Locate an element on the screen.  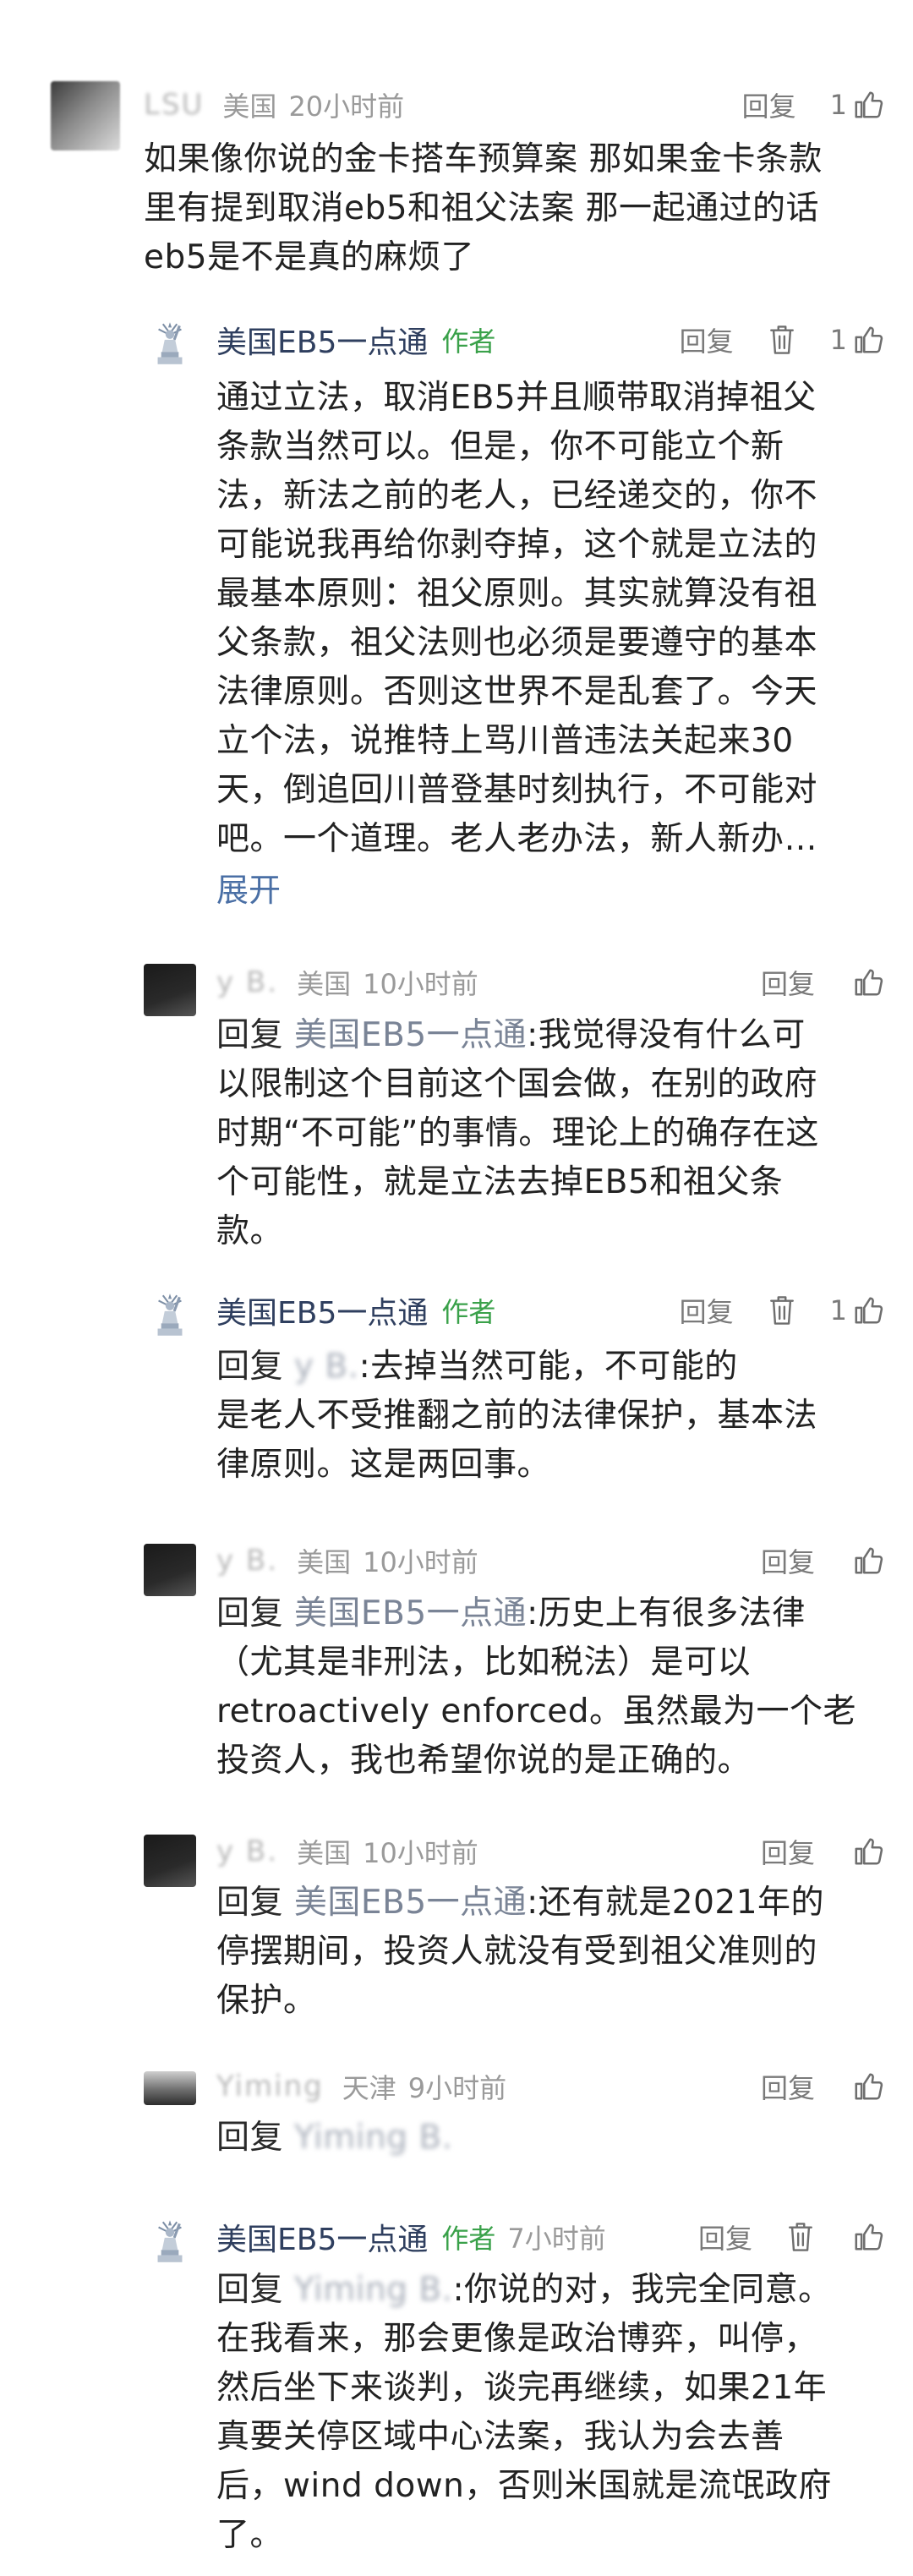
comment-first-line: 回复 Yiming B. is located at coordinates (550, 2138).